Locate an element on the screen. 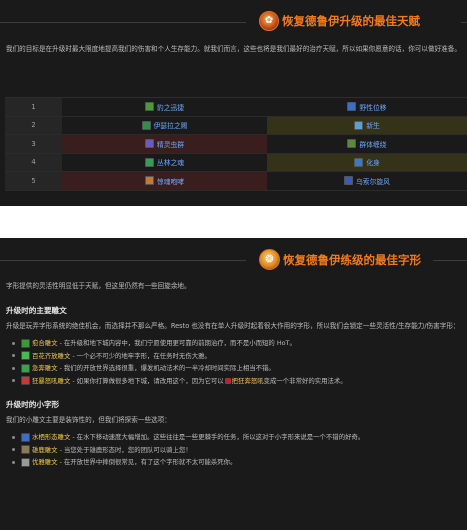  talent-row: 5 惊魂咆哮 乌索尔旋风 is located at coordinates (236, 181).